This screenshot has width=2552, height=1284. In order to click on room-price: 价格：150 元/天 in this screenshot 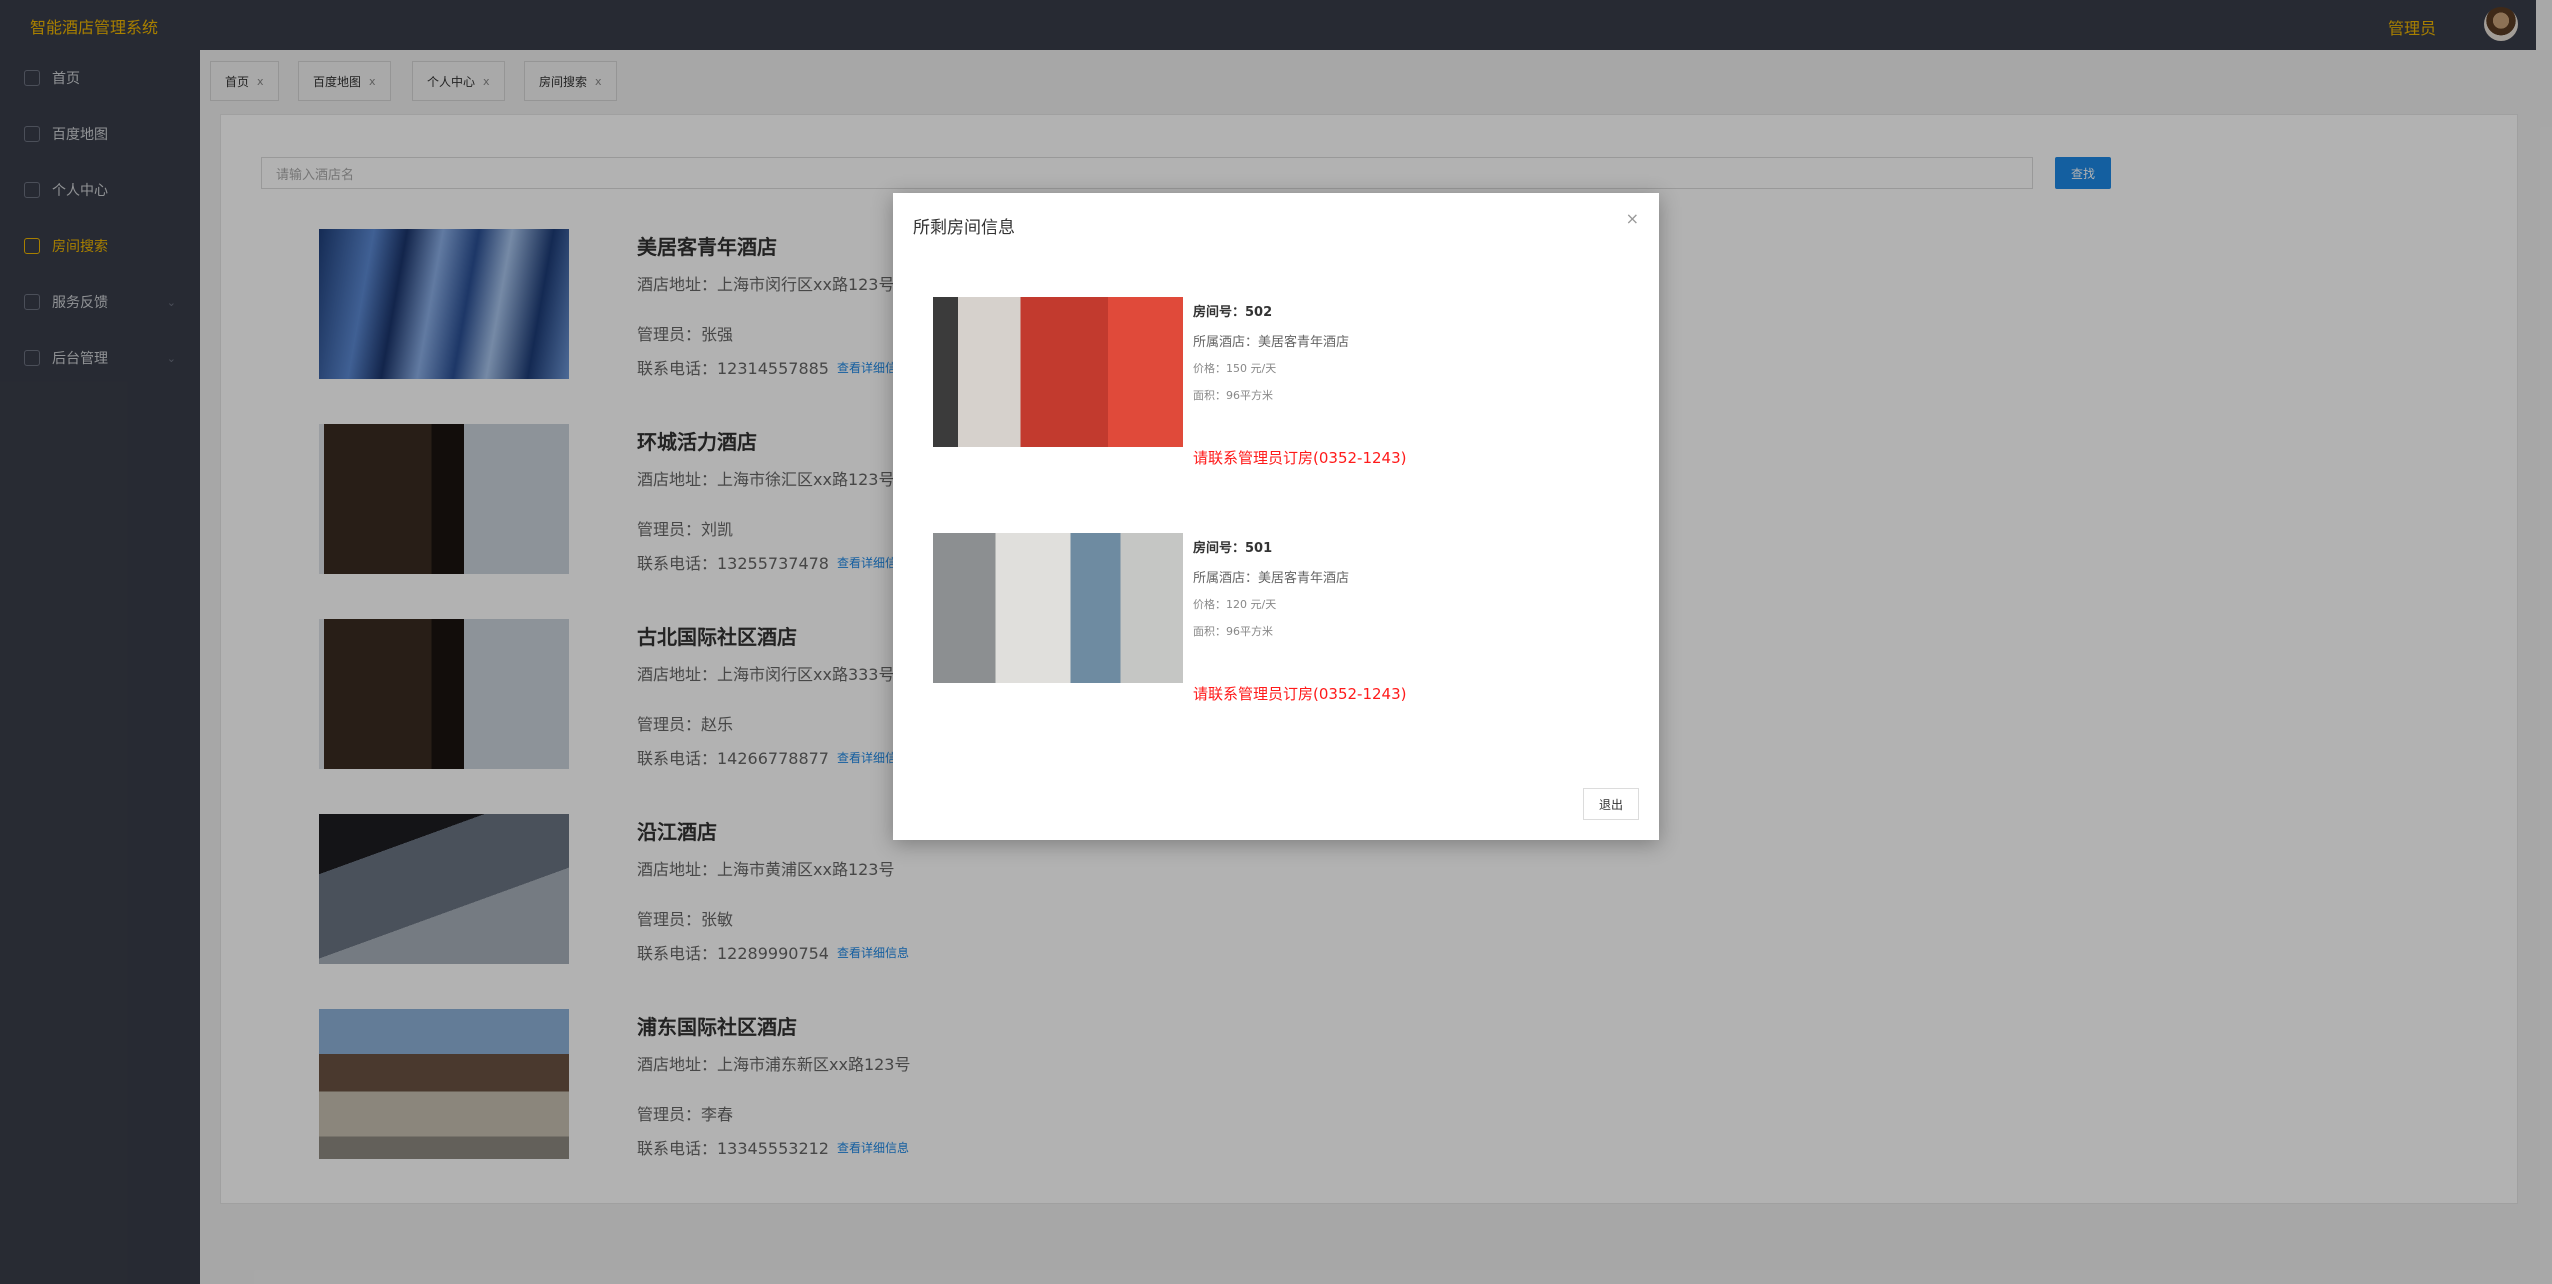, I will do `click(1235, 368)`.